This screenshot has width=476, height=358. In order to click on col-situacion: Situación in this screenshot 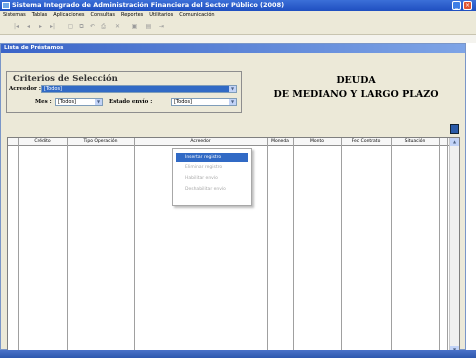, I will do `click(415, 142)`.